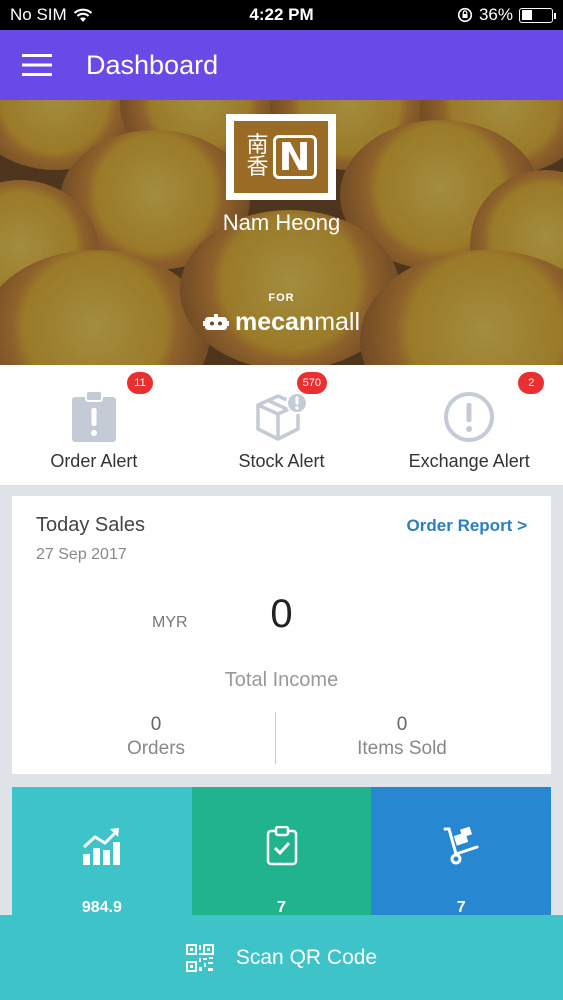 This screenshot has height=1000, width=563. I want to click on items-sold-count: 0, so click(402, 724).